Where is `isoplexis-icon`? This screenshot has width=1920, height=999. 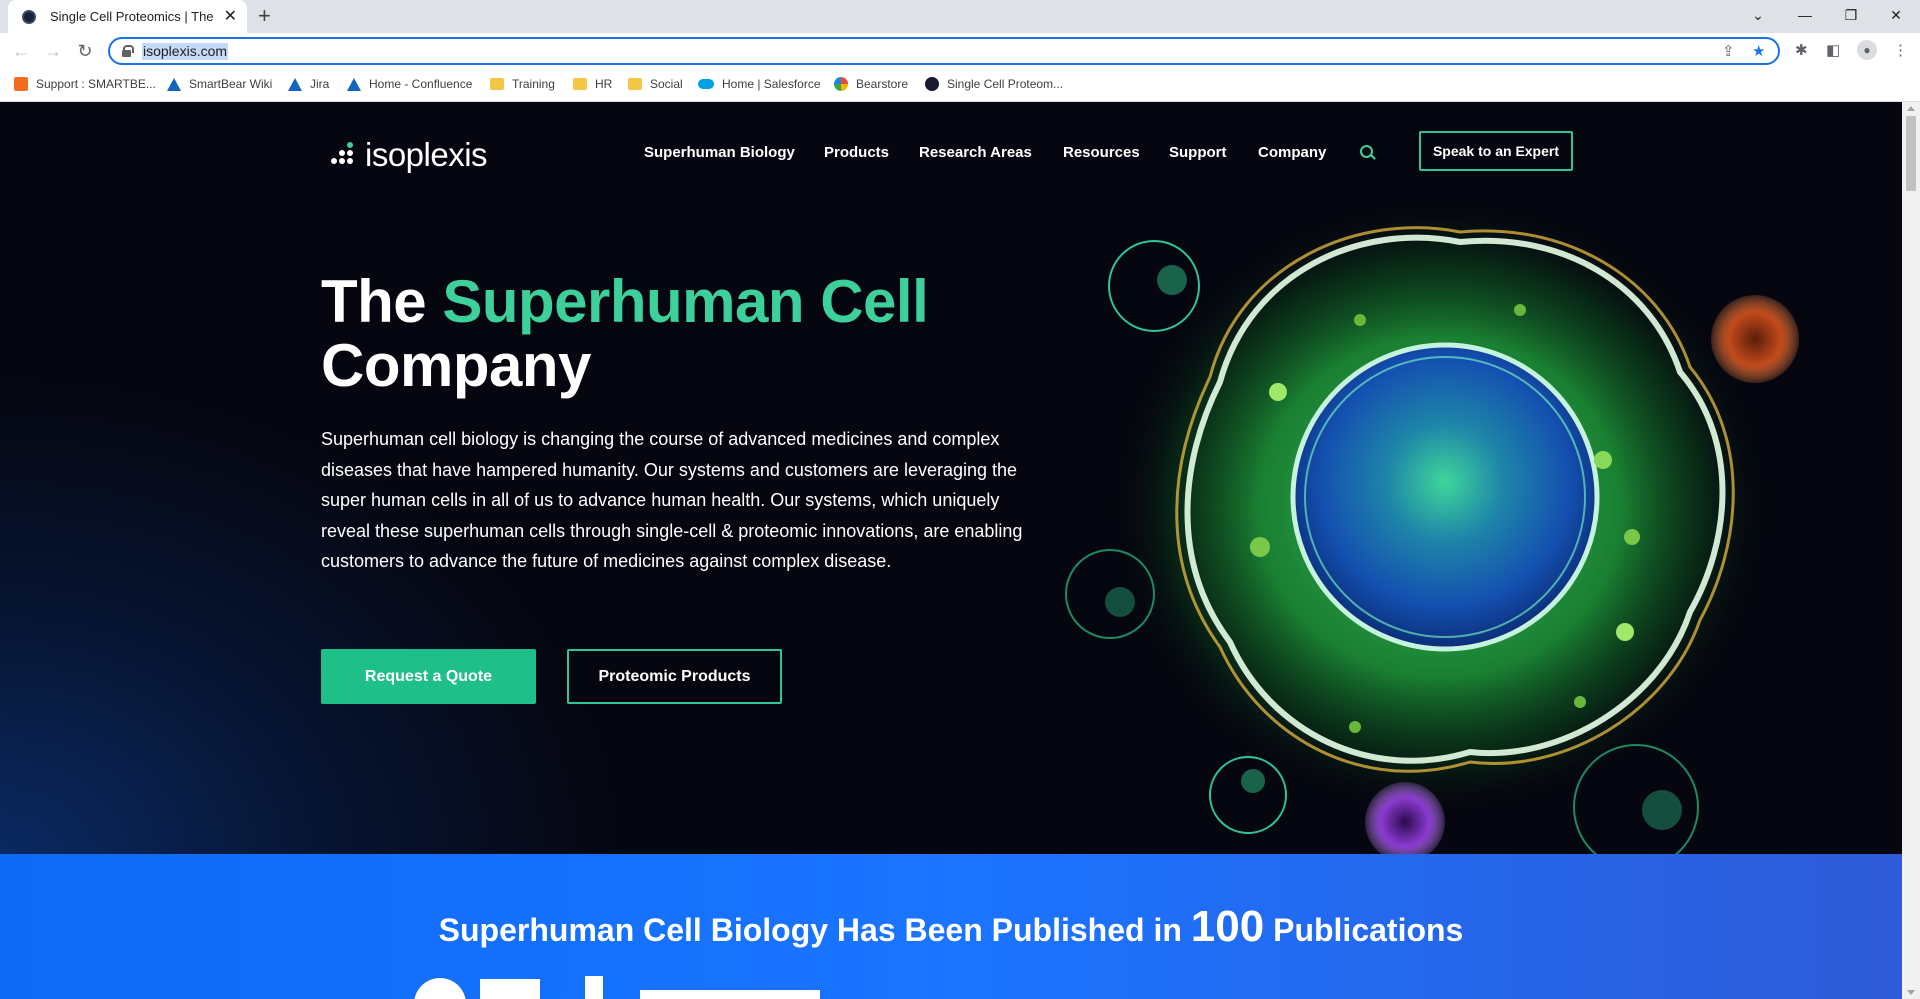 isoplexis-icon is located at coordinates (932, 84).